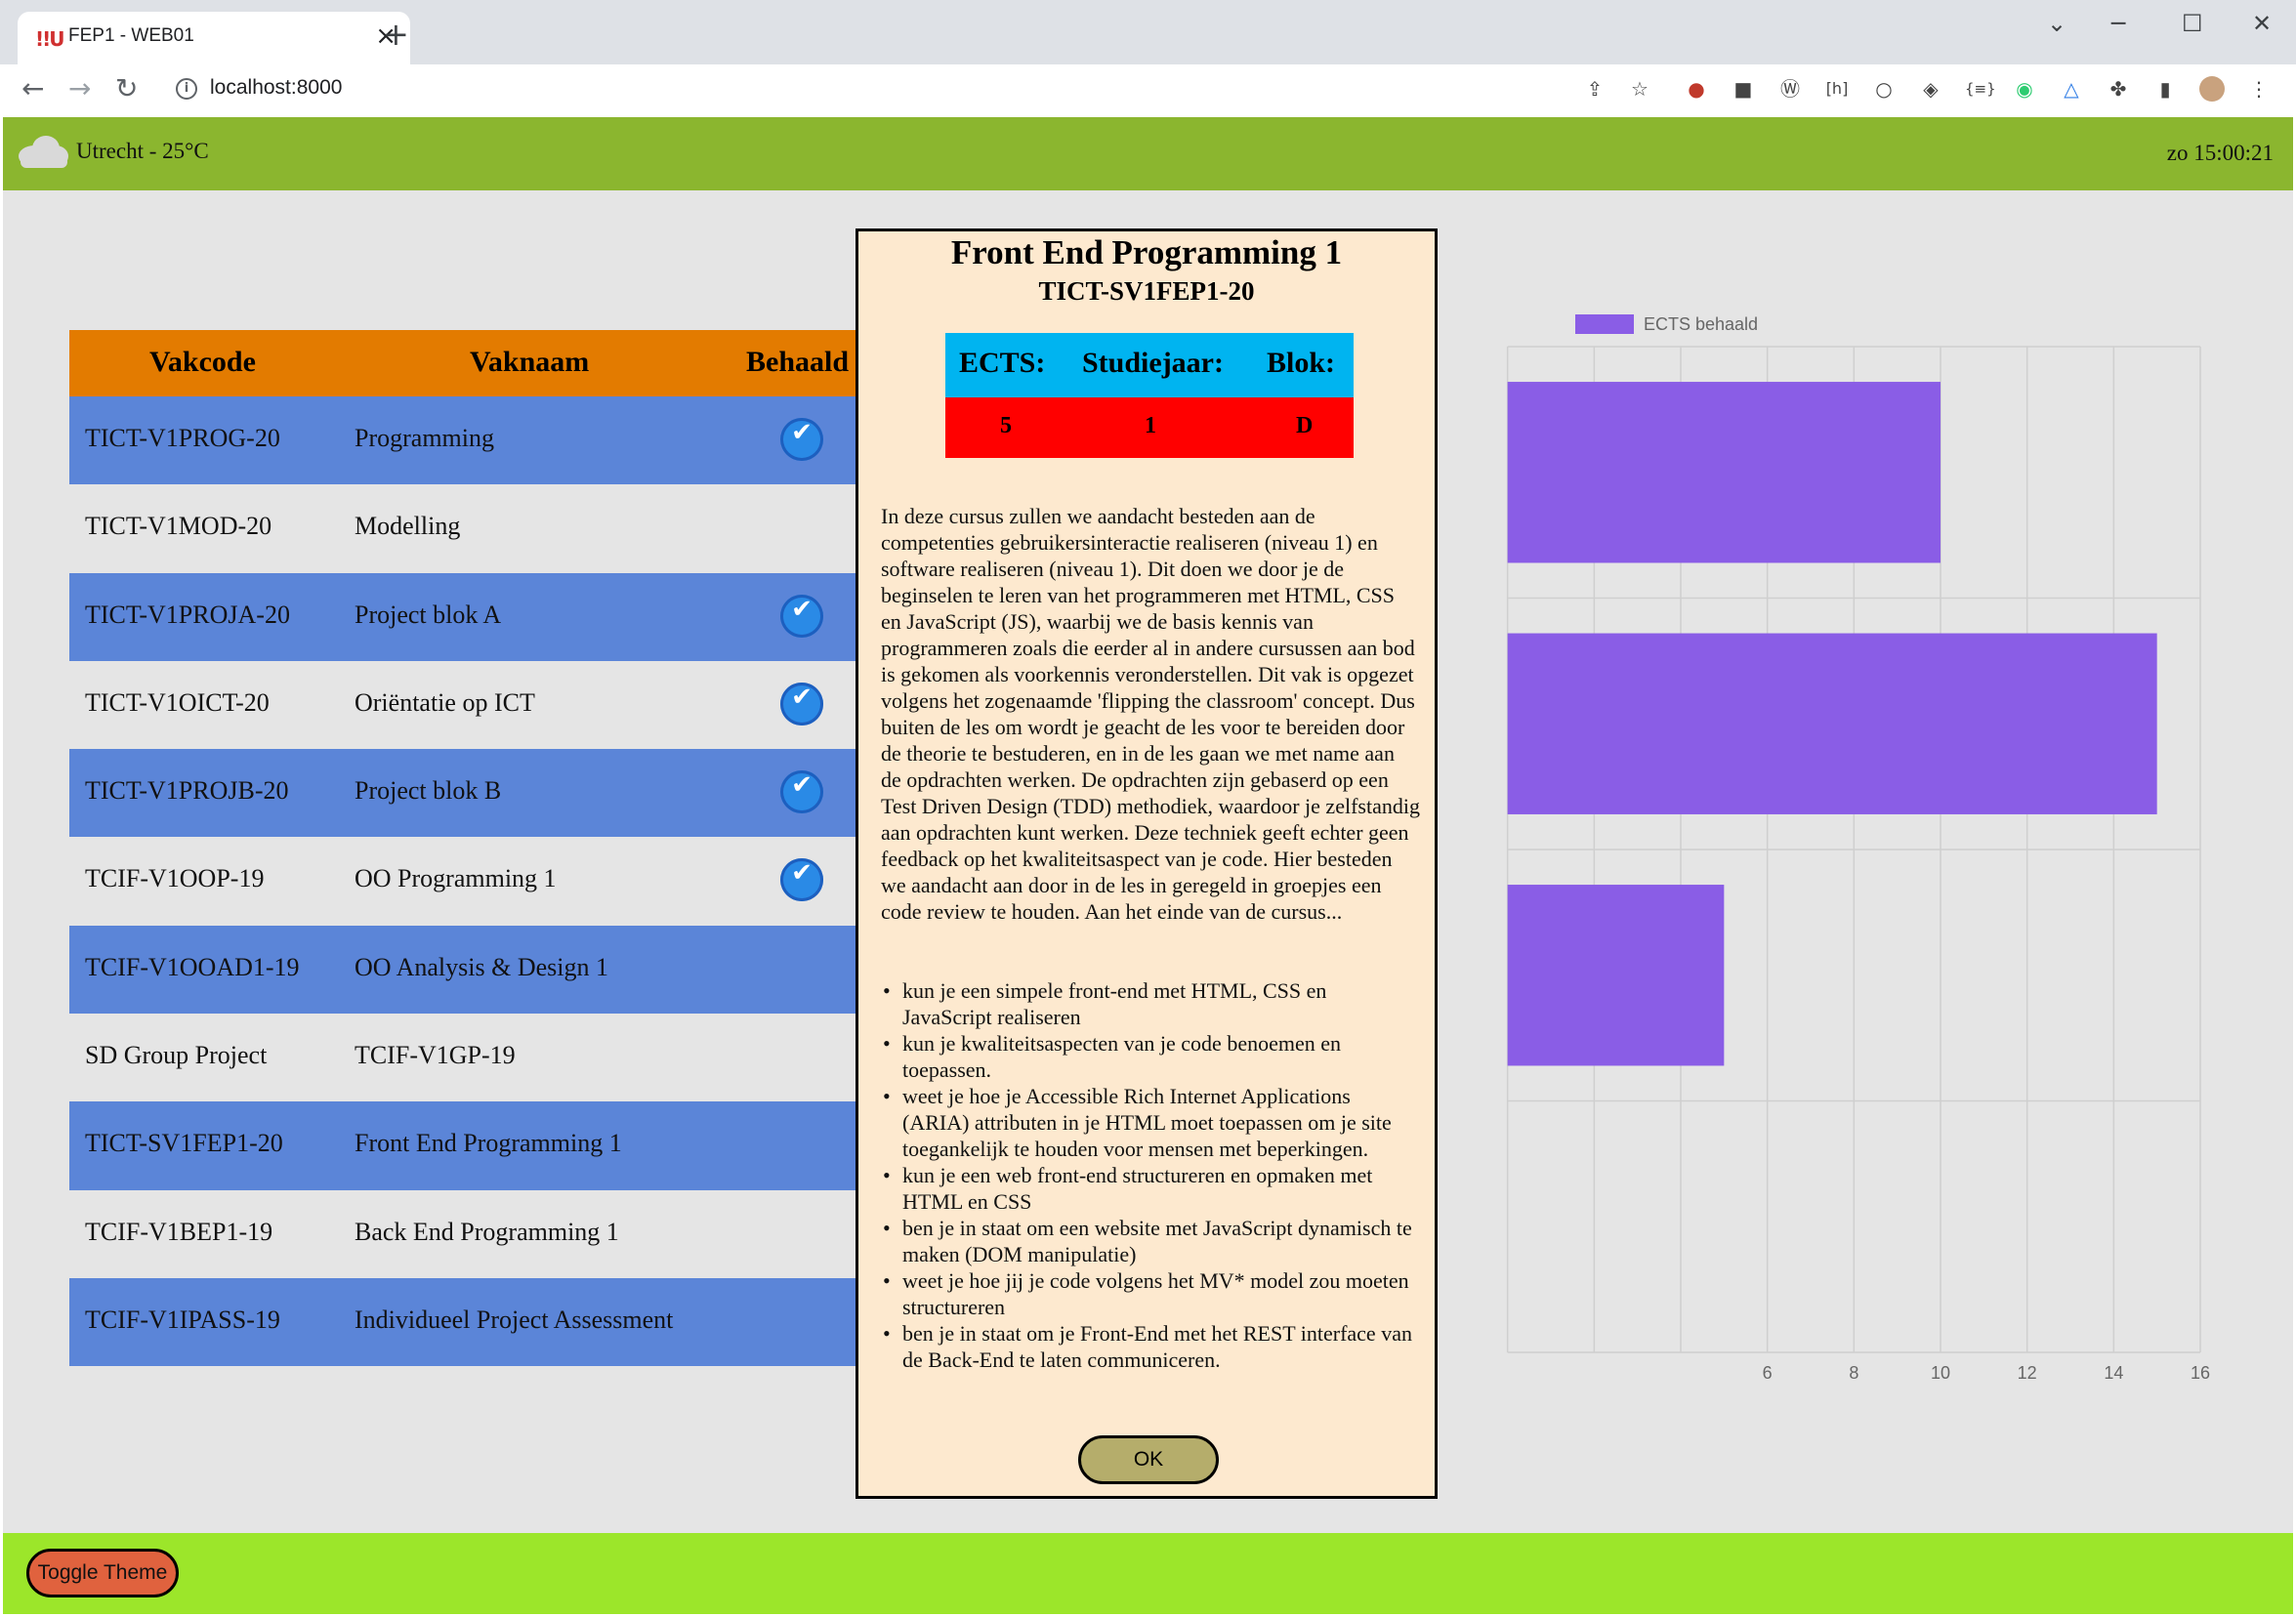  What do you see at coordinates (2113, 1373) in the screenshot?
I see `x-tick-label: 14` at bounding box center [2113, 1373].